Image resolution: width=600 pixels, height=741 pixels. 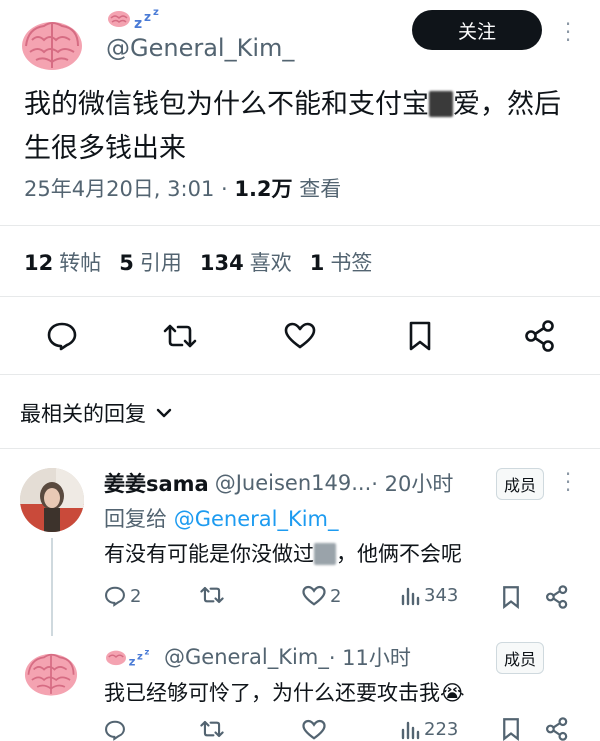 I want to click on user-photo-icon, so click(x=52, y=500).